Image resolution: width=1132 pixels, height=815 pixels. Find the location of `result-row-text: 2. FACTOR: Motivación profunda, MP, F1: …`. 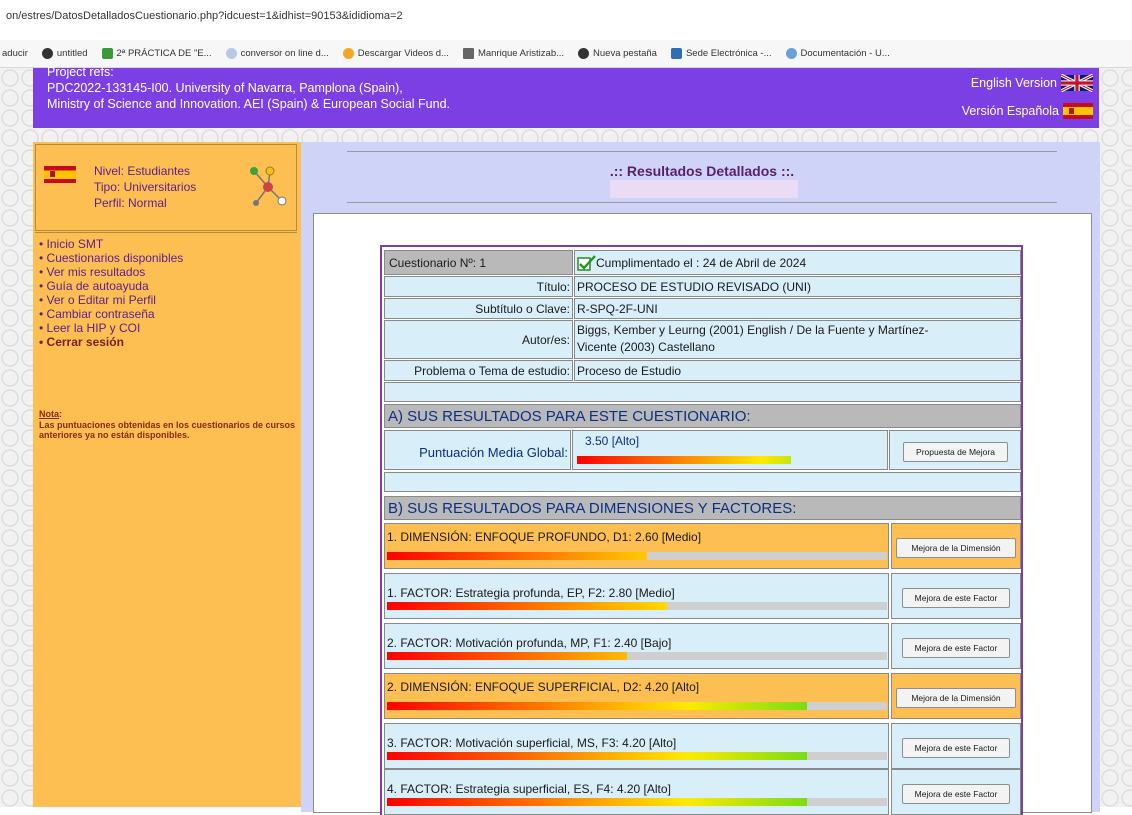

result-row-text: 2. FACTOR: Motivación profunda, MP, F1: … is located at coordinates (529, 643).